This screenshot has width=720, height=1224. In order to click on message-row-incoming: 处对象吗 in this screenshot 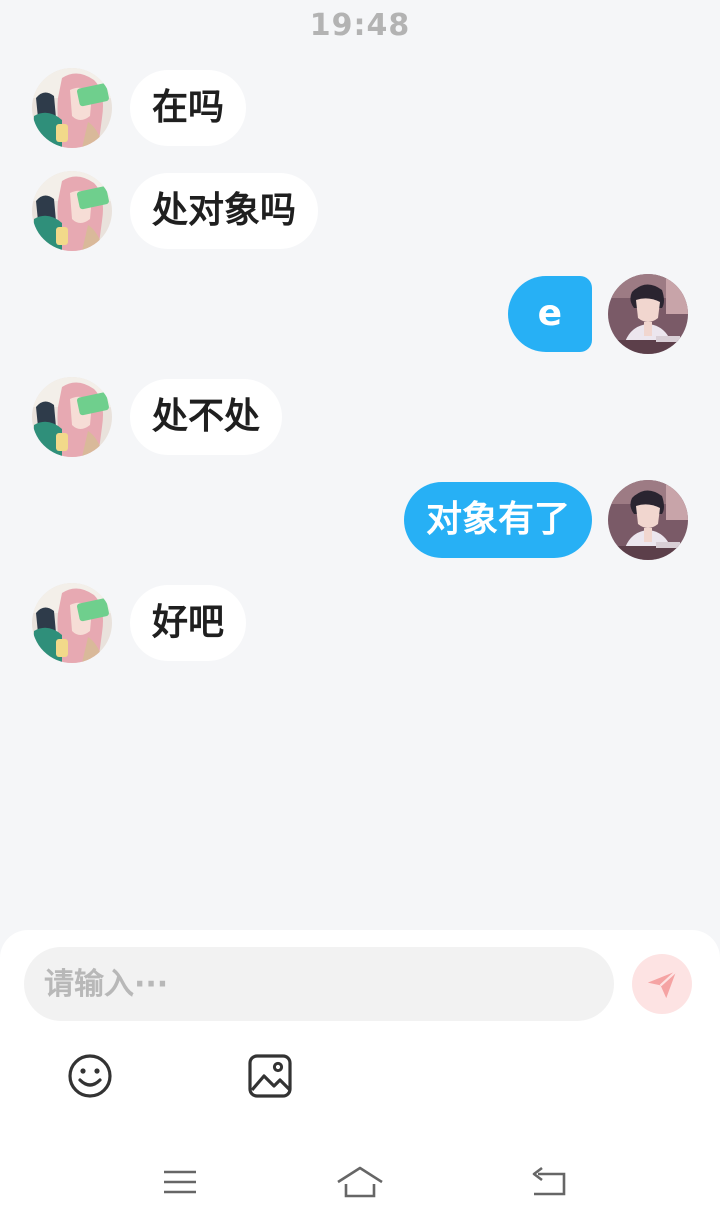, I will do `click(360, 212)`.